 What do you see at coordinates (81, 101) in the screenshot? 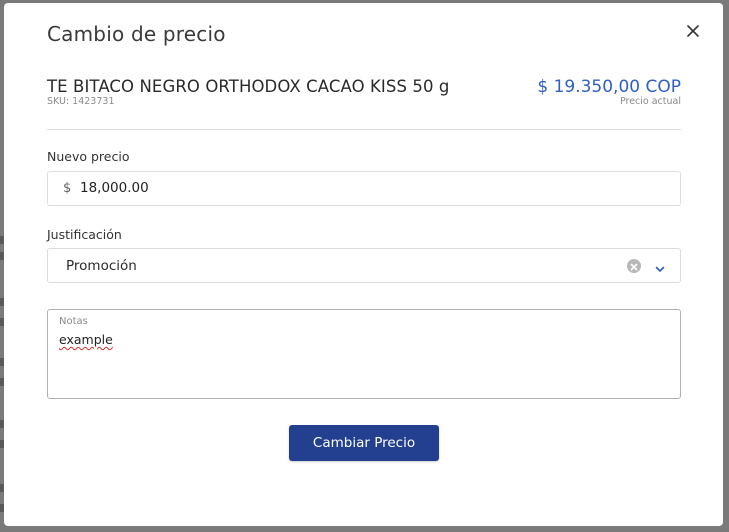
I see `product-sku: SKU: 1423731` at bounding box center [81, 101].